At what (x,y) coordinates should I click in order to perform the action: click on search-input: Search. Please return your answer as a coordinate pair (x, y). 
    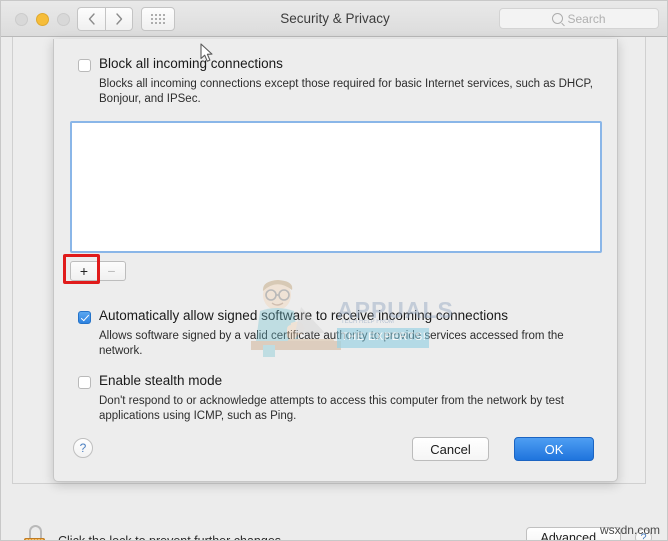
    Looking at the image, I should click on (579, 18).